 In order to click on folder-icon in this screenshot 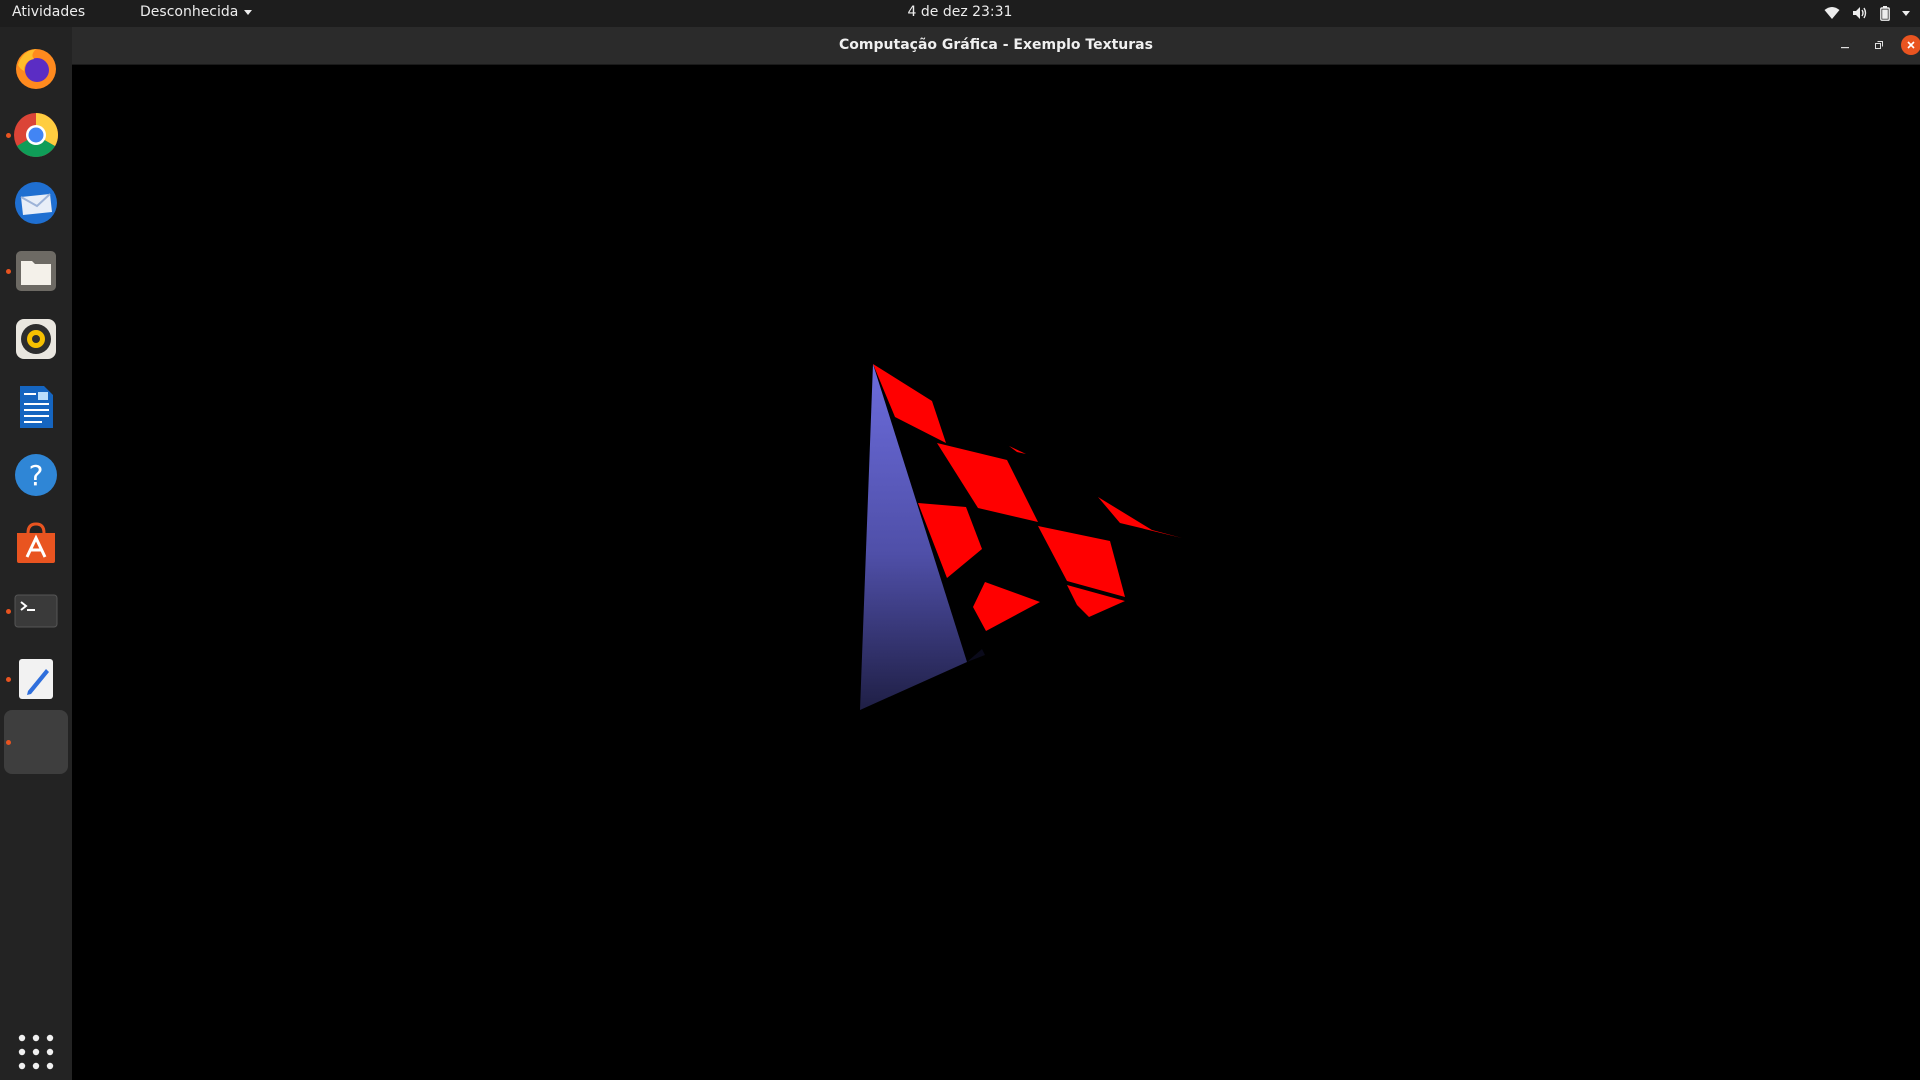, I will do `click(36, 271)`.